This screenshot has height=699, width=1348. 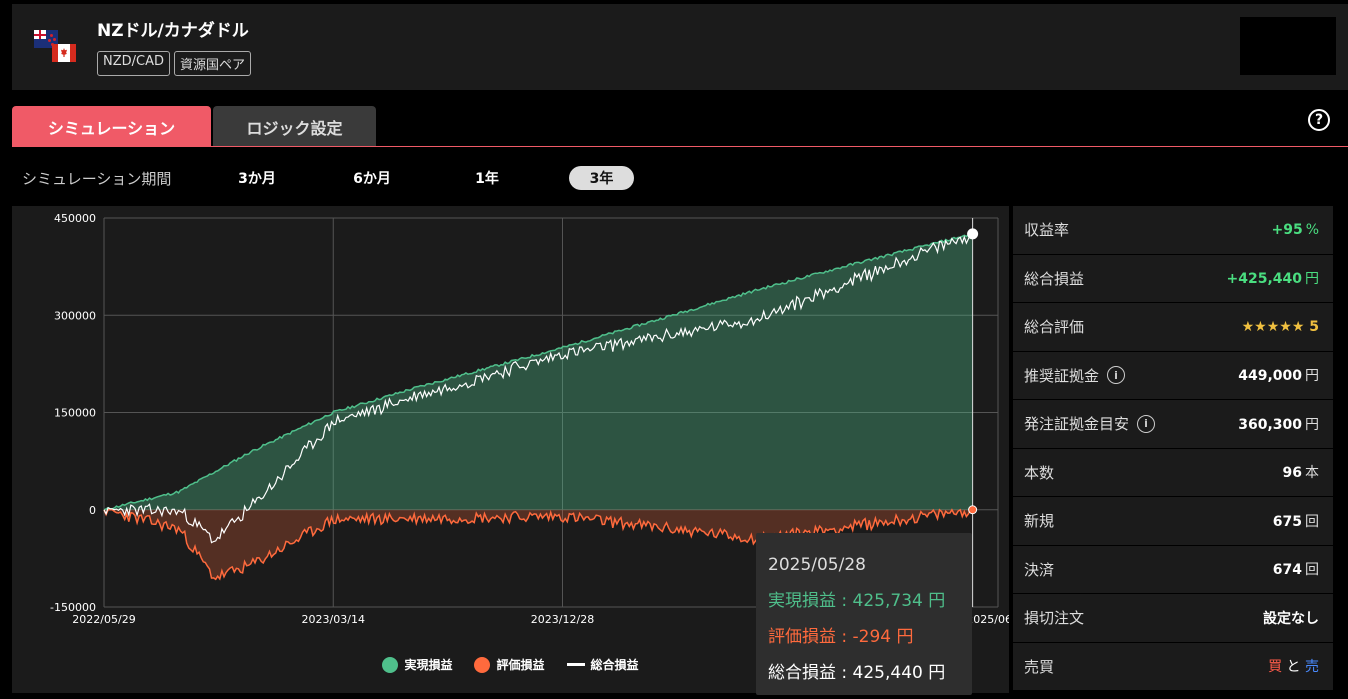 I want to click on period-6m: 6か月, so click(x=372, y=178).